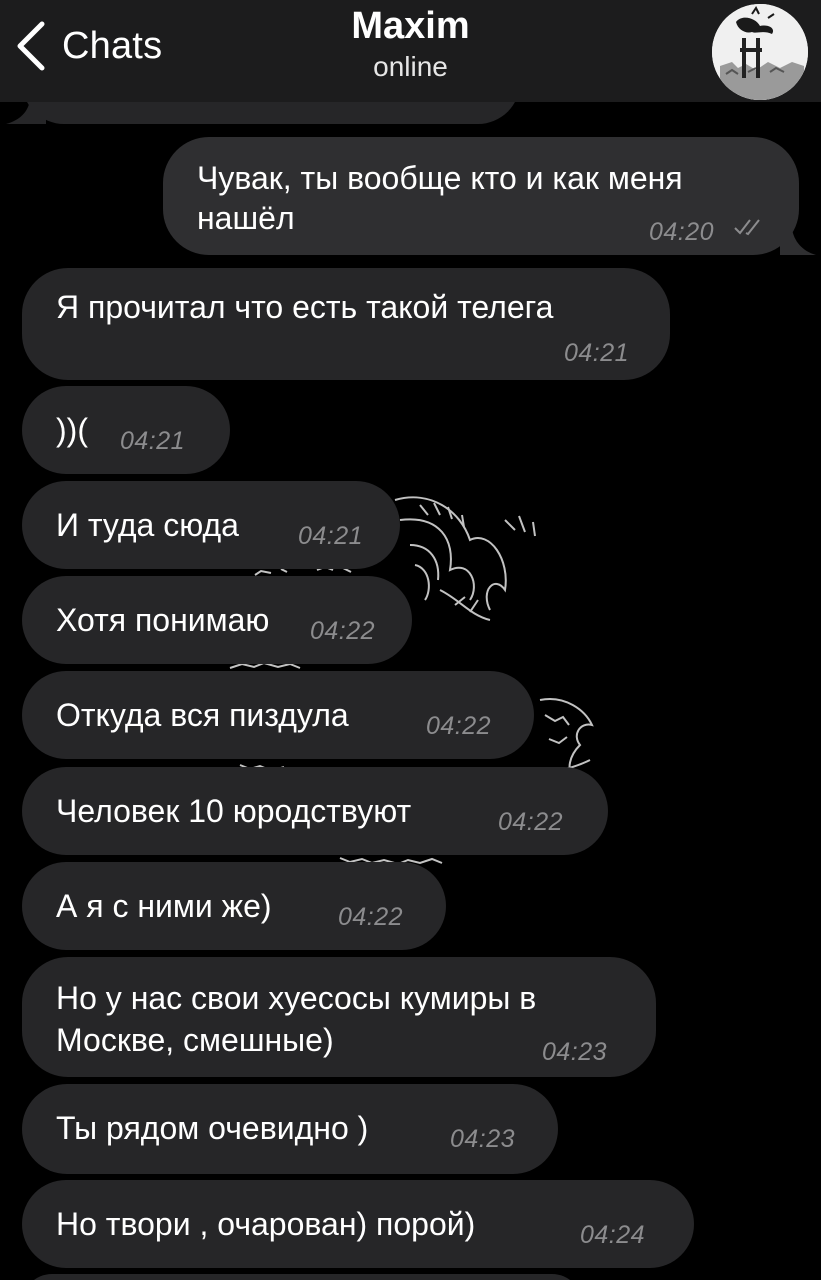 This screenshot has height=1280, width=821. I want to click on message-text: Хотя понимаю, so click(163, 620).